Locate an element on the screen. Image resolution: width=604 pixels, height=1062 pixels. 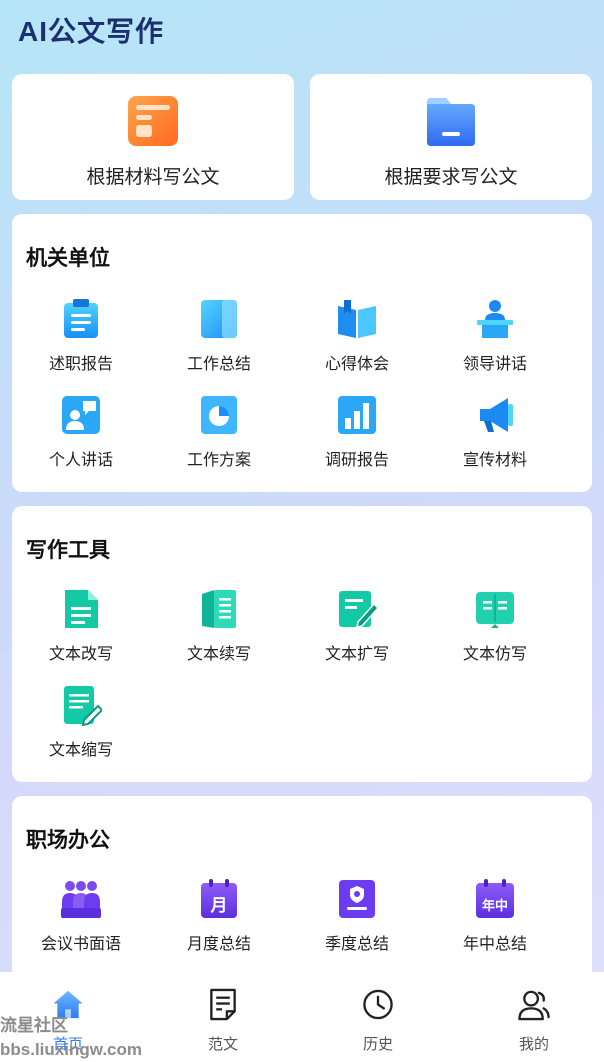
calendar-glyph: 月 is located at coordinates (219, 906).